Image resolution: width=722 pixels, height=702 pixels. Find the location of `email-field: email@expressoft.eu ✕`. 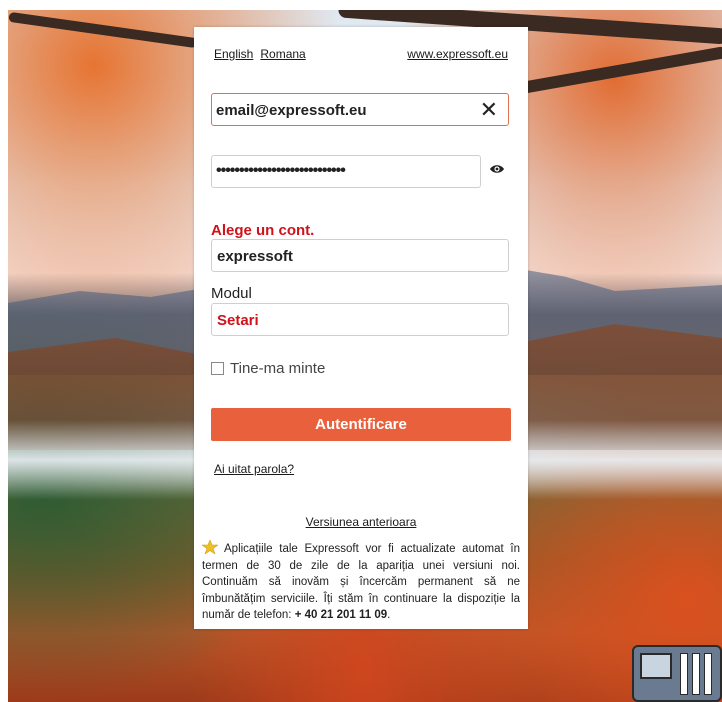

email-field: email@expressoft.eu ✕ is located at coordinates (360, 109).